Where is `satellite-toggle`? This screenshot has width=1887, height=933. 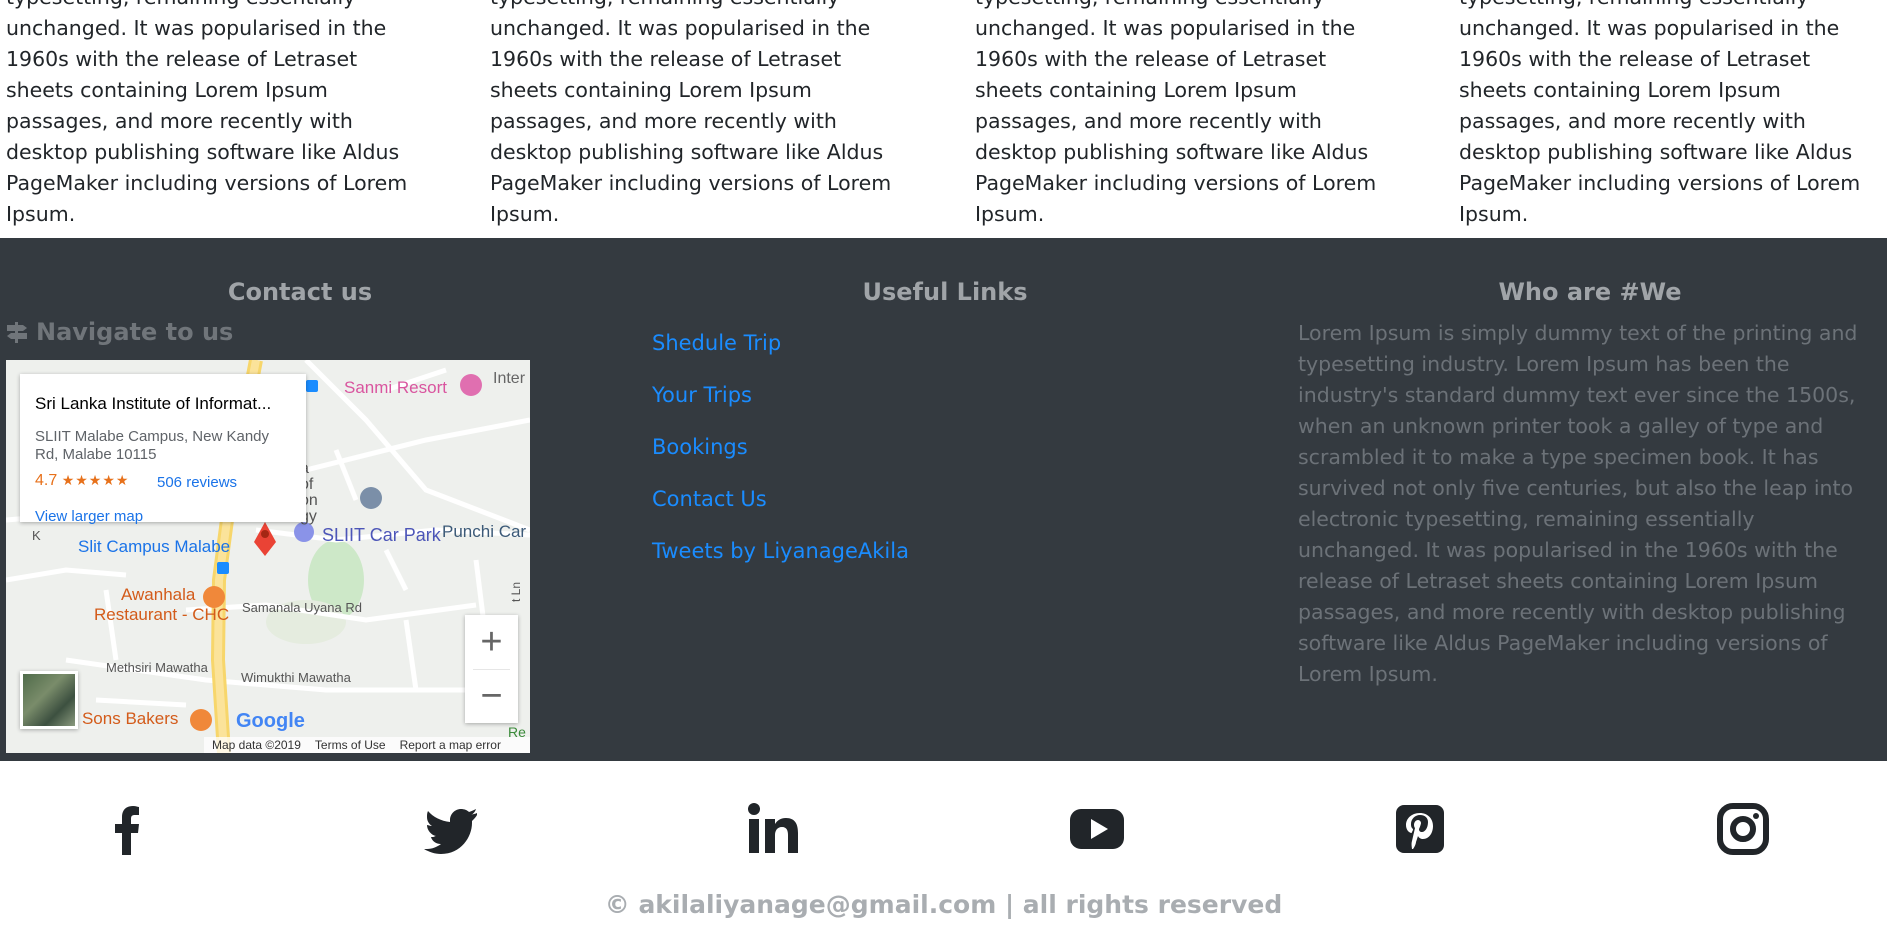
satellite-toggle is located at coordinates (49, 700).